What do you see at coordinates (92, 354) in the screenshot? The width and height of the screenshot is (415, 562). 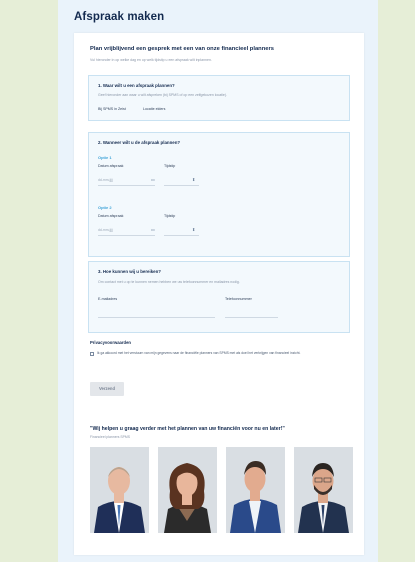 I see `privacy-checkbox` at bounding box center [92, 354].